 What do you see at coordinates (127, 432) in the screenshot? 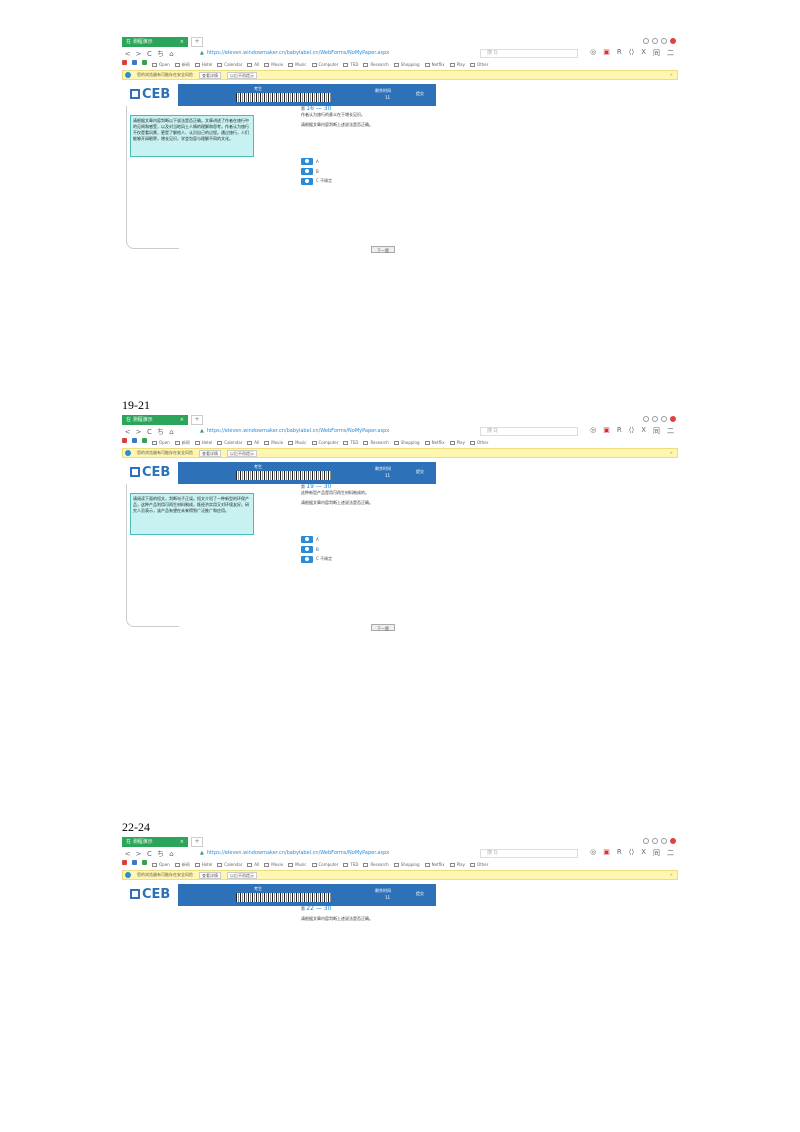
I see `back-button: <` at bounding box center [127, 432].